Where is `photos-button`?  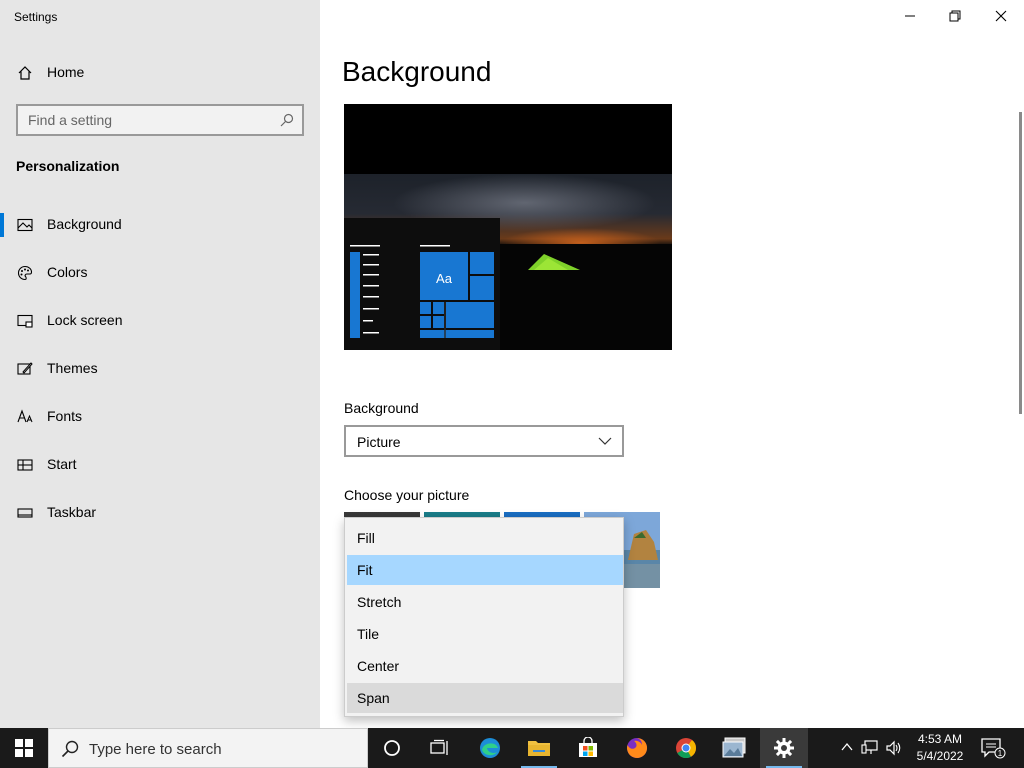 photos-button is located at coordinates (735, 748).